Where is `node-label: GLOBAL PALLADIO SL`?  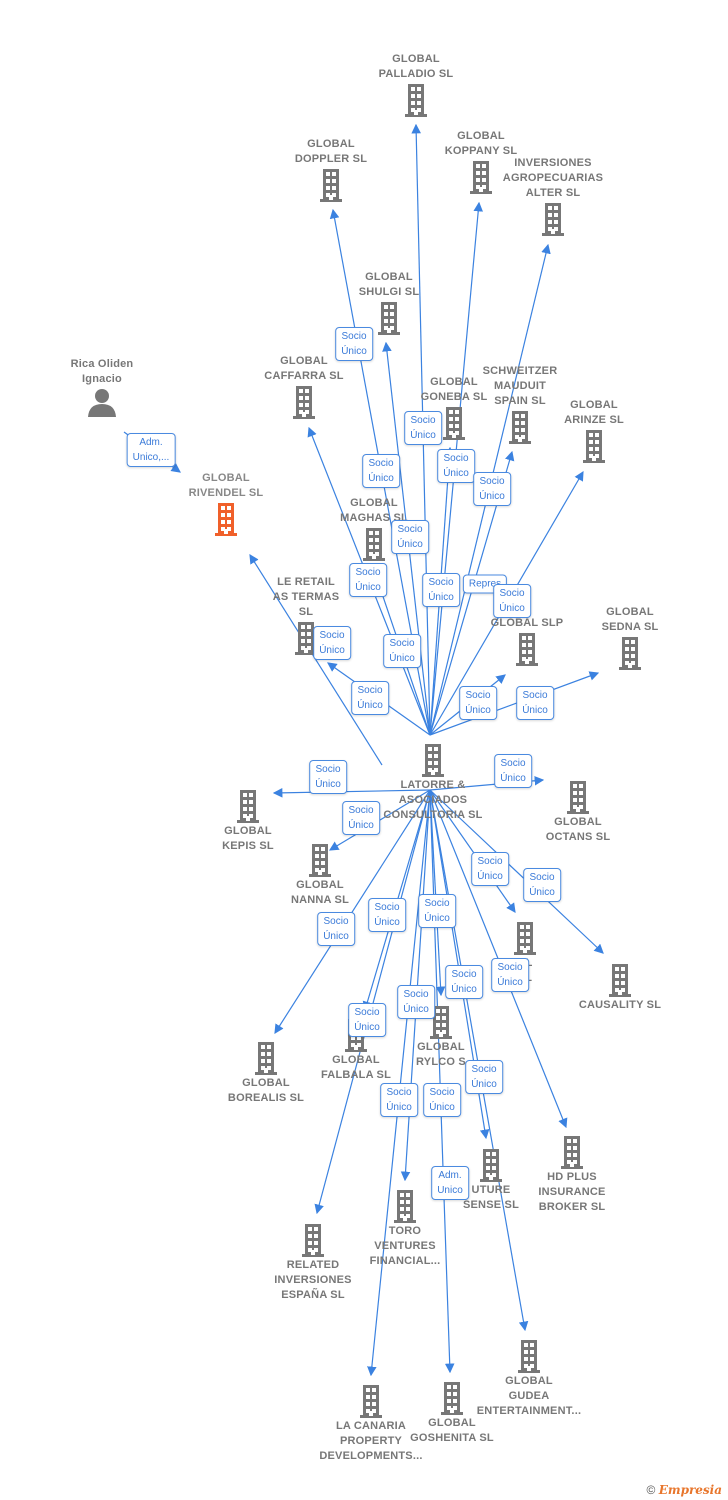
node-label: GLOBAL PALLADIO SL is located at coordinates (416, 66).